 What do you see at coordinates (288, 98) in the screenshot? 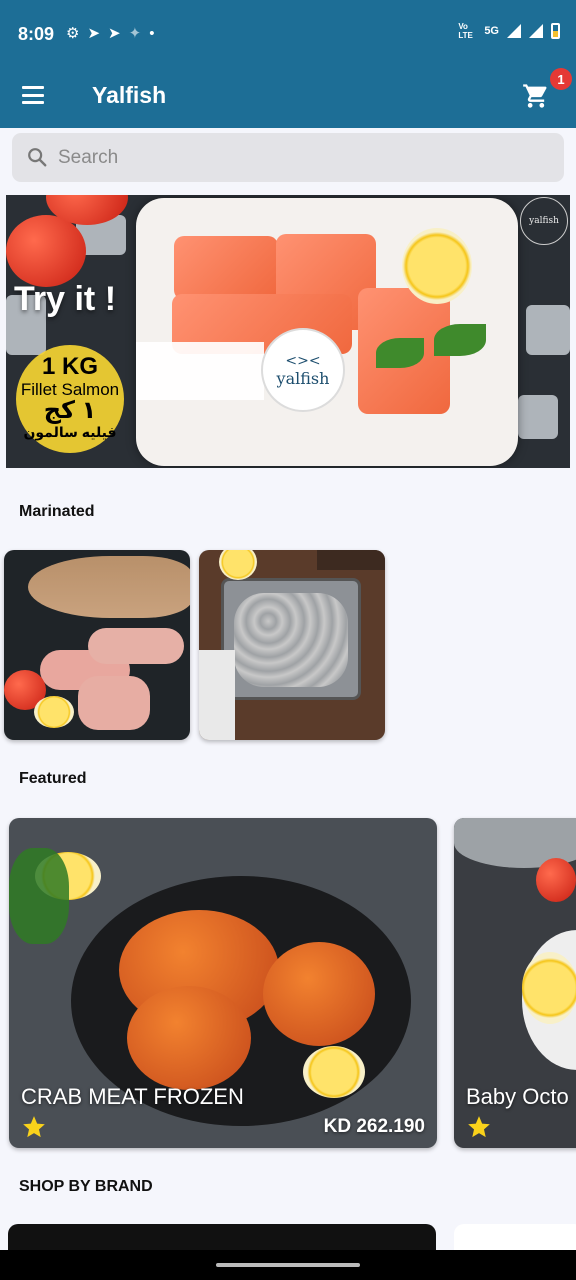
I see `app-bar: Yalfish 1` at bounding box center [288, 98].